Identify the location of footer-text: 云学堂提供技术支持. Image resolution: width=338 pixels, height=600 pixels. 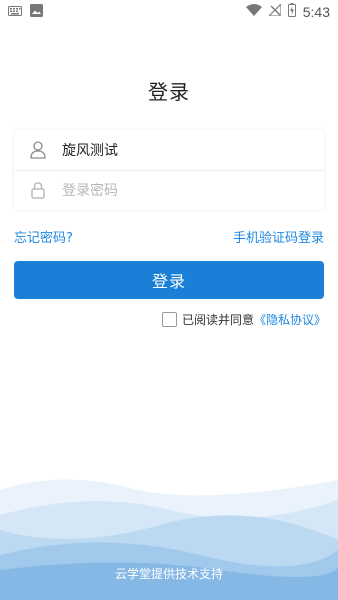
(168, 574).